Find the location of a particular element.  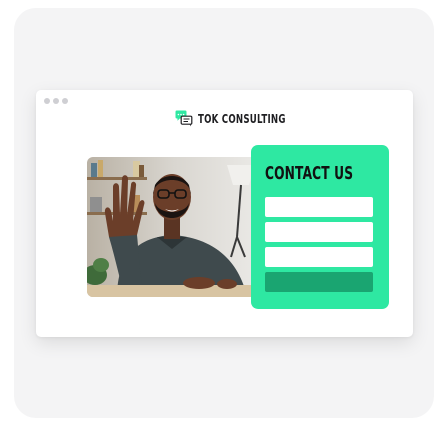

window-dot-close is located at coordinates (47, 101).